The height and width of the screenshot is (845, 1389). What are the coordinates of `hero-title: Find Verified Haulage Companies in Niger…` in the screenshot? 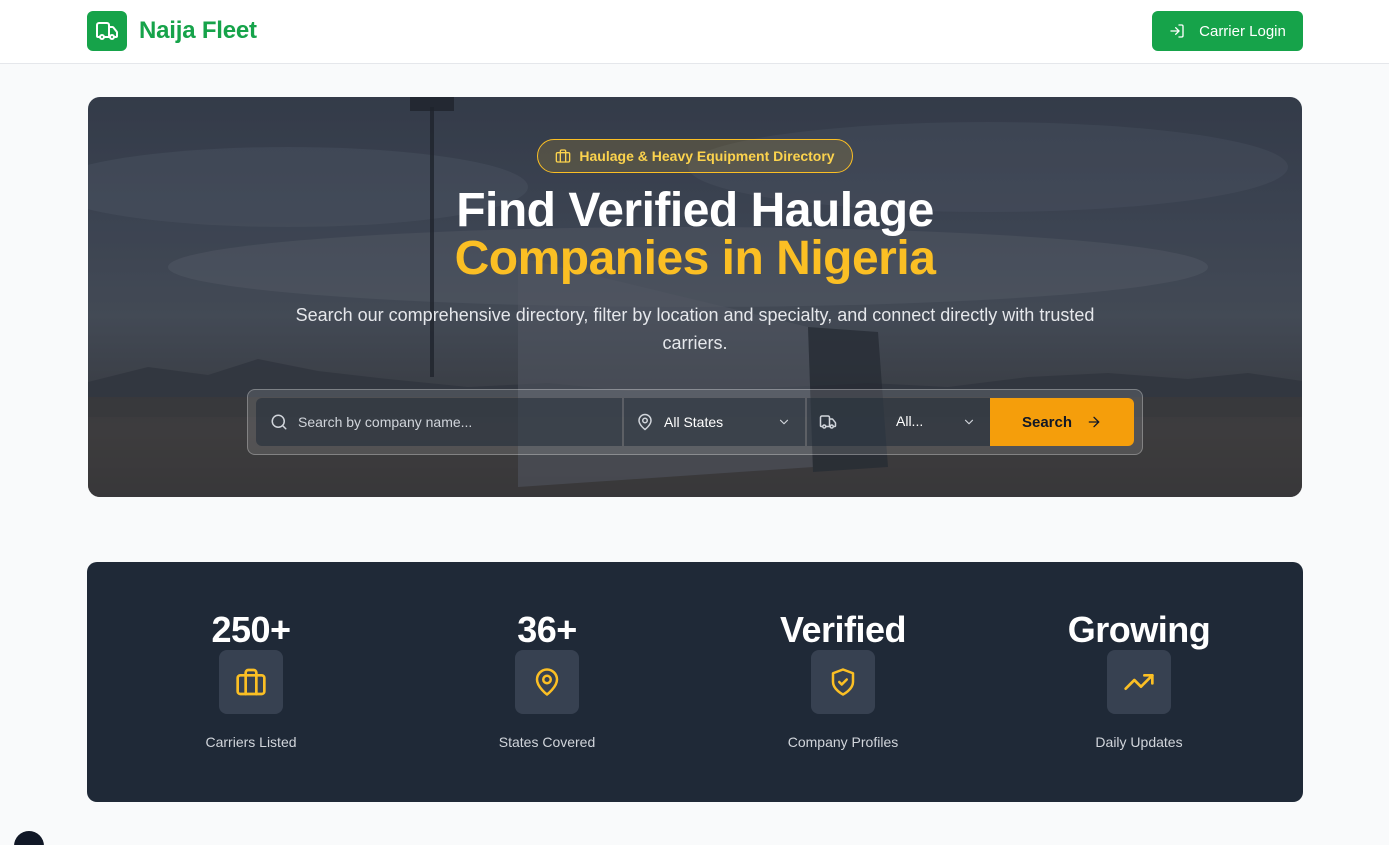 It's located at (695, 235).